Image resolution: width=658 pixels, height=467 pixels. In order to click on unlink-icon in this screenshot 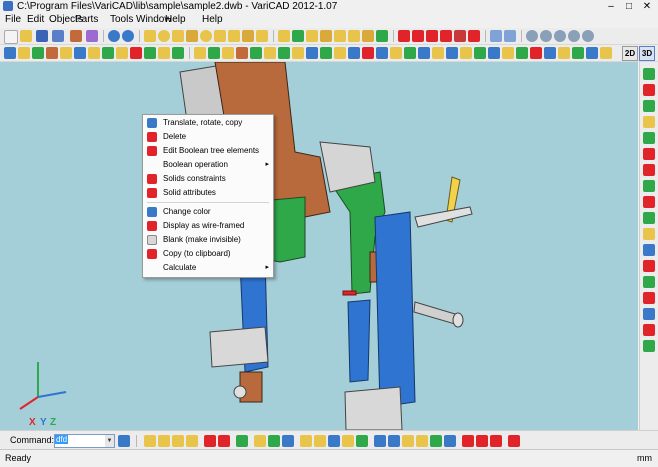, I will do `click(394, 441)`.